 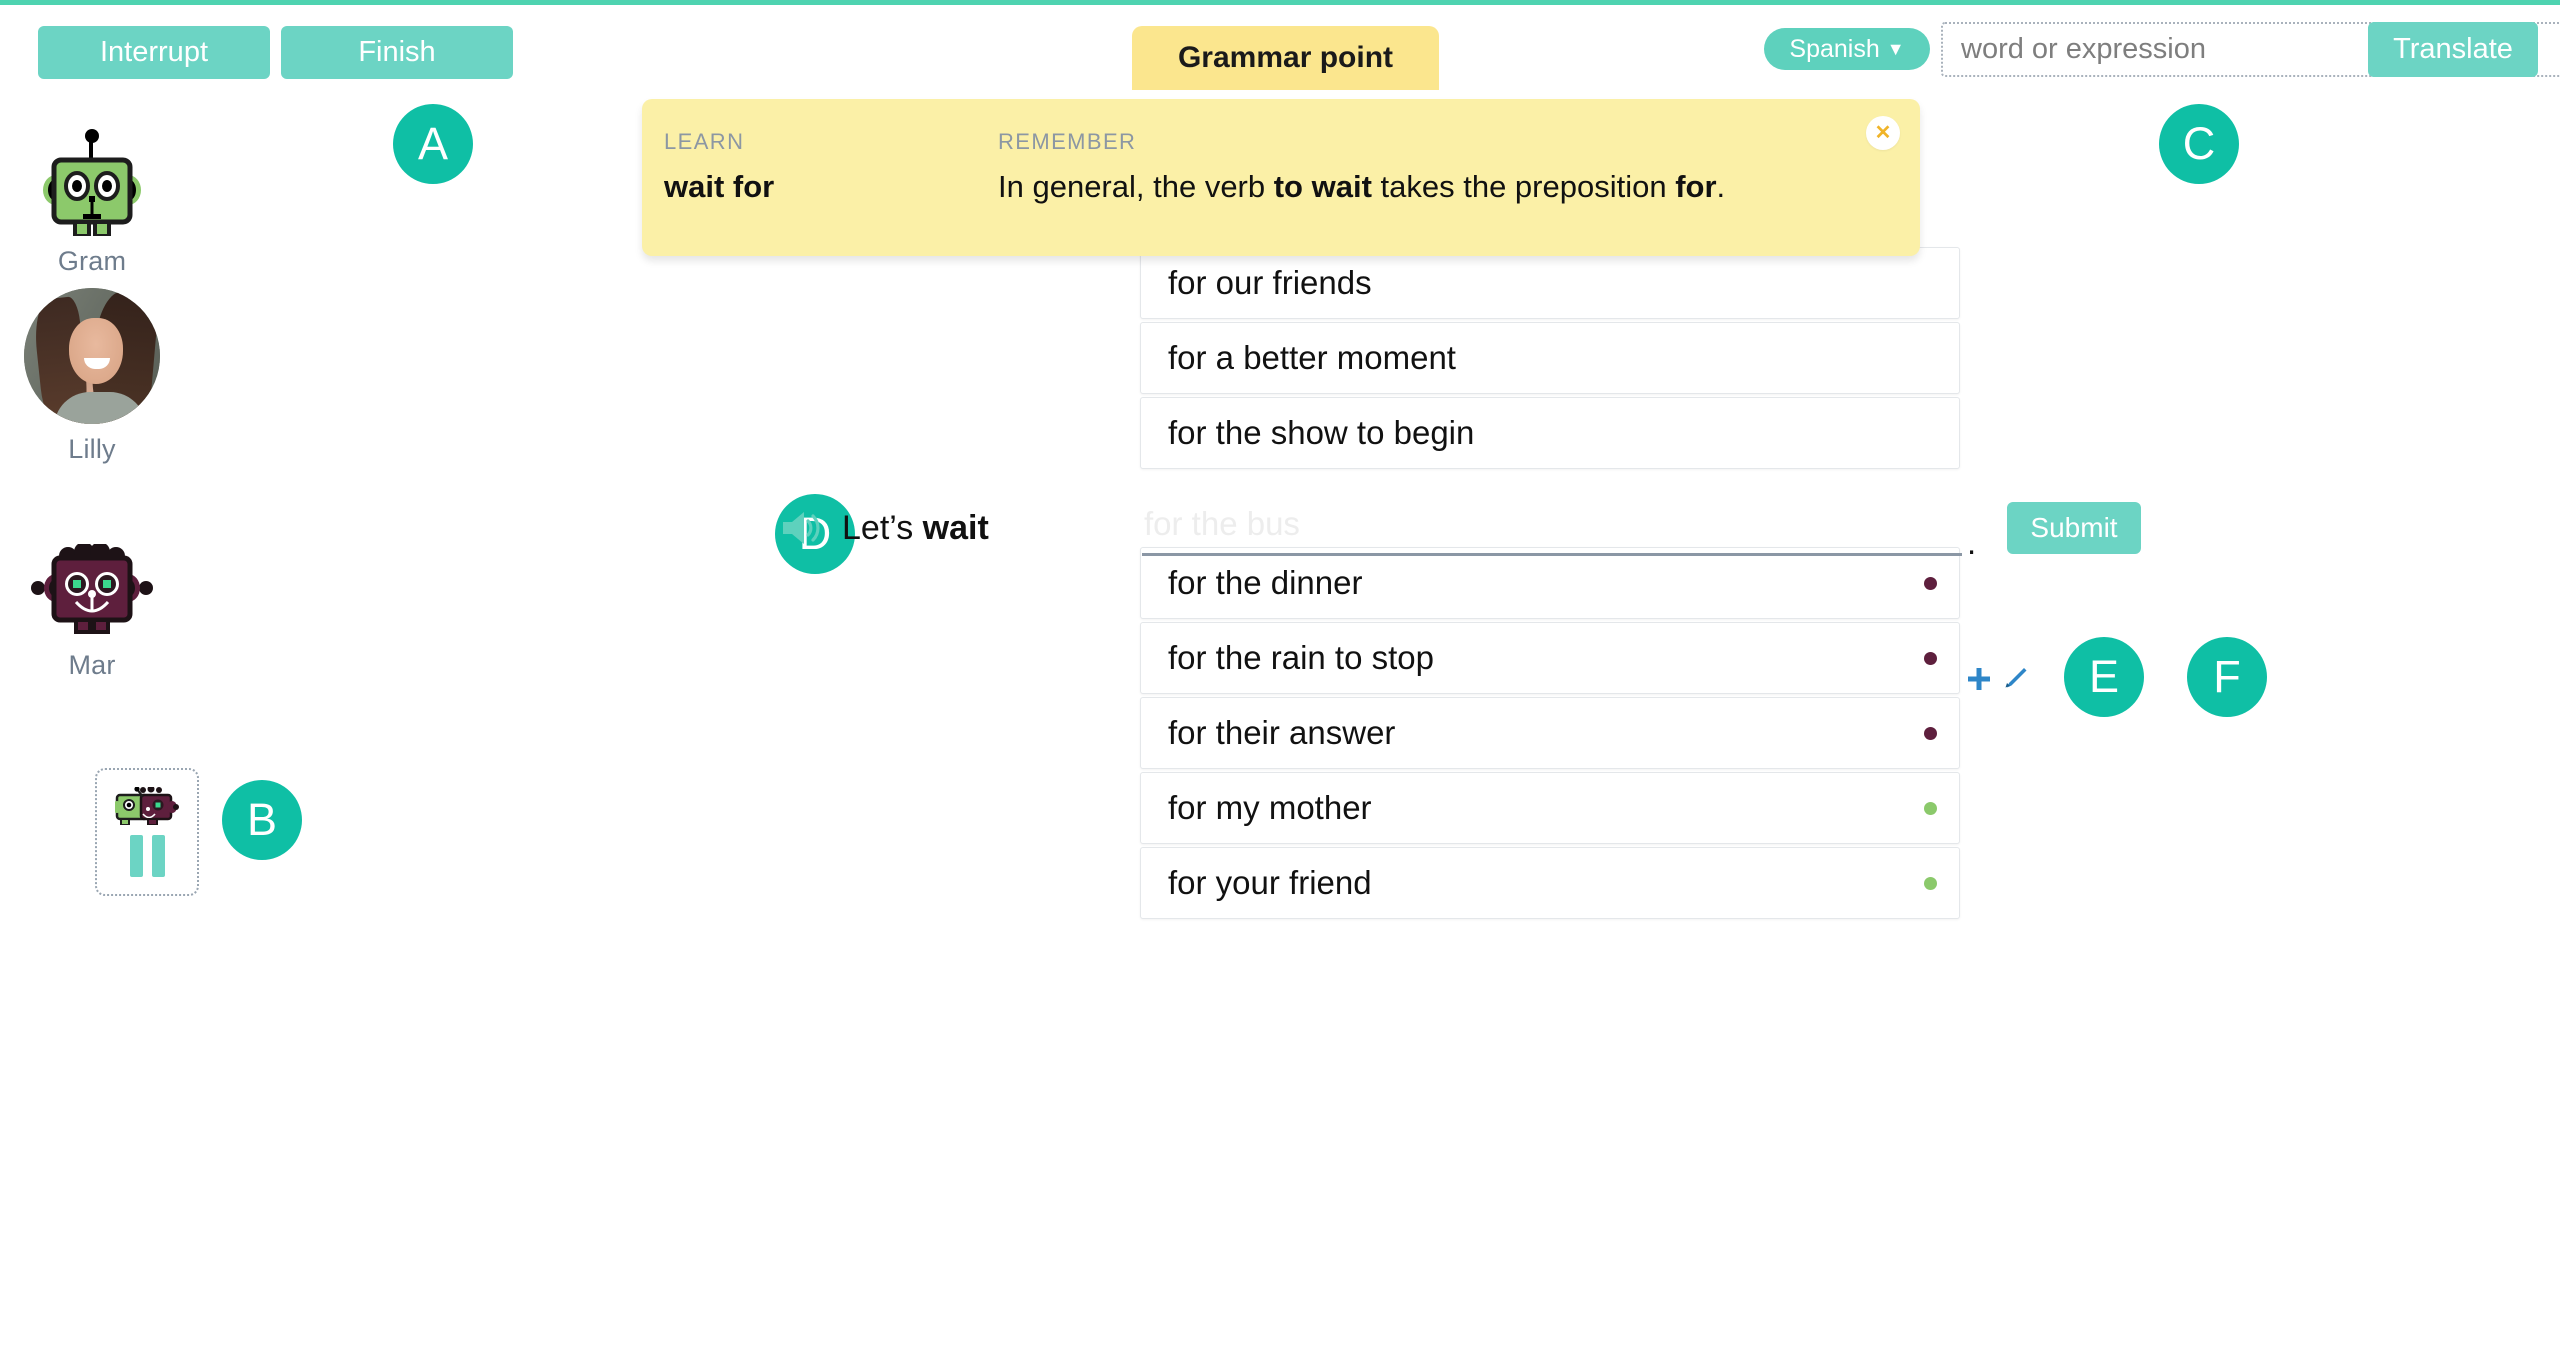 I want to click on avatar-photo, so click(x=92, y=356).